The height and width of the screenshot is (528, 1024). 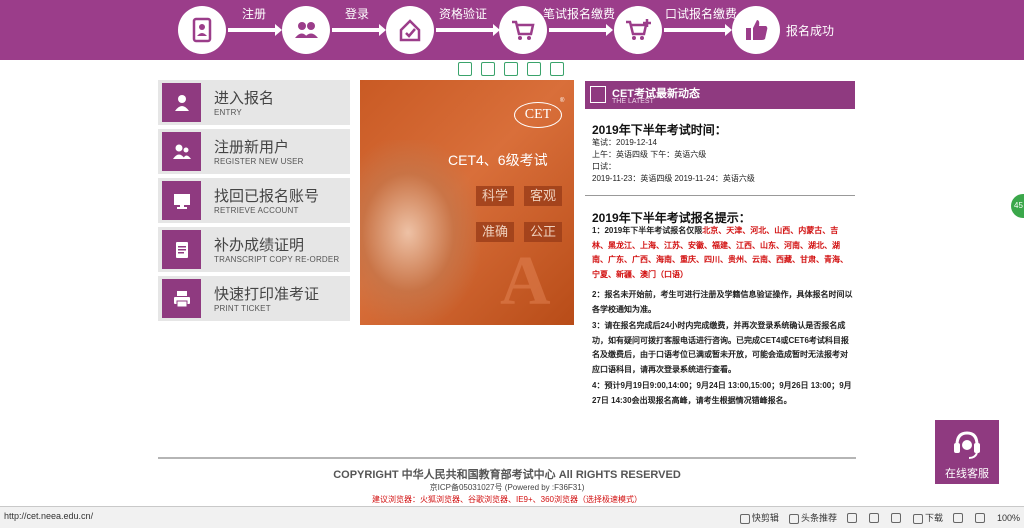 What do you see at coordinates (598, 94) in the screenshot?
I see `newspaper-icon` at bounding box center [598, 94].